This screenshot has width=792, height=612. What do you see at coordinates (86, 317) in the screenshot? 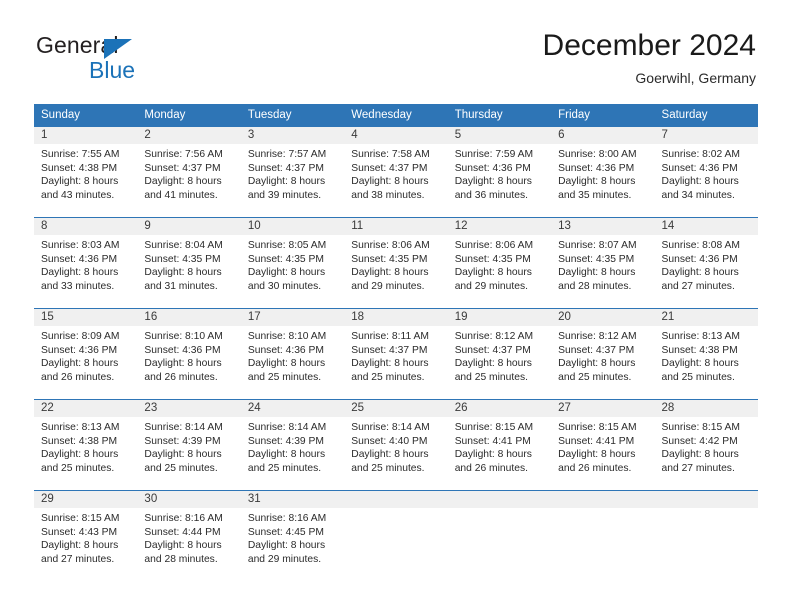
I see `day-number: 15` at bounding box center [86, 317].